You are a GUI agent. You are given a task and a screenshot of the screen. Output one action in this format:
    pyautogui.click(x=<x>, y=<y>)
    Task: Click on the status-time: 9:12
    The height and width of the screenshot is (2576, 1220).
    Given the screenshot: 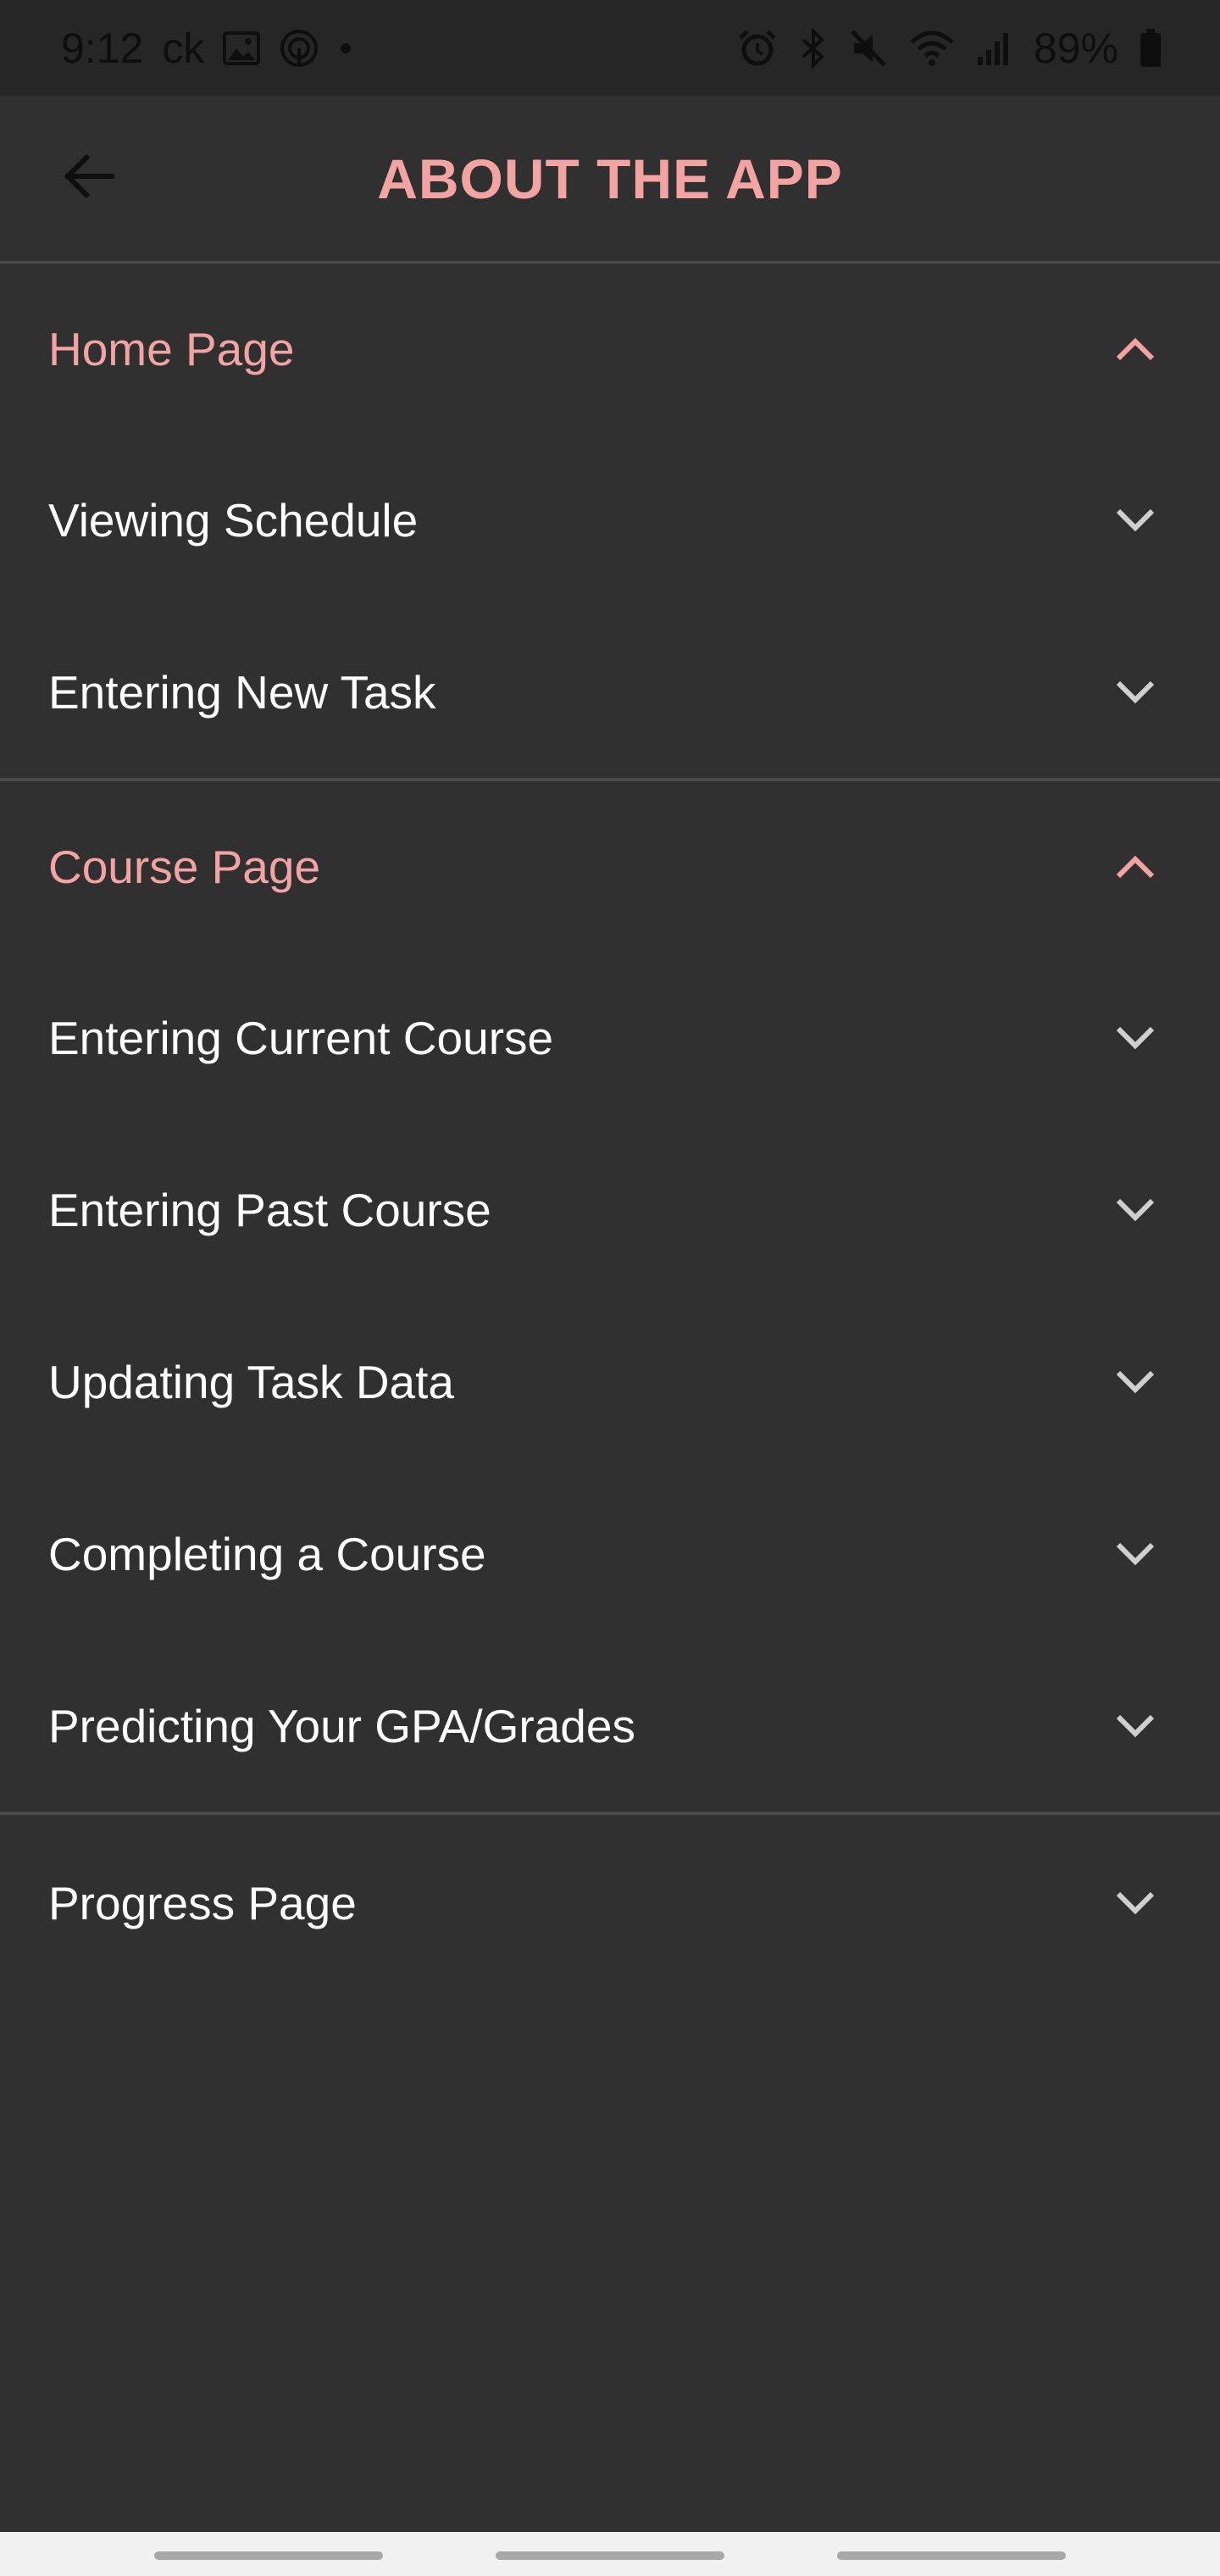 What is the action you would take?
    pyautogui.click(x=102, y=48)
    